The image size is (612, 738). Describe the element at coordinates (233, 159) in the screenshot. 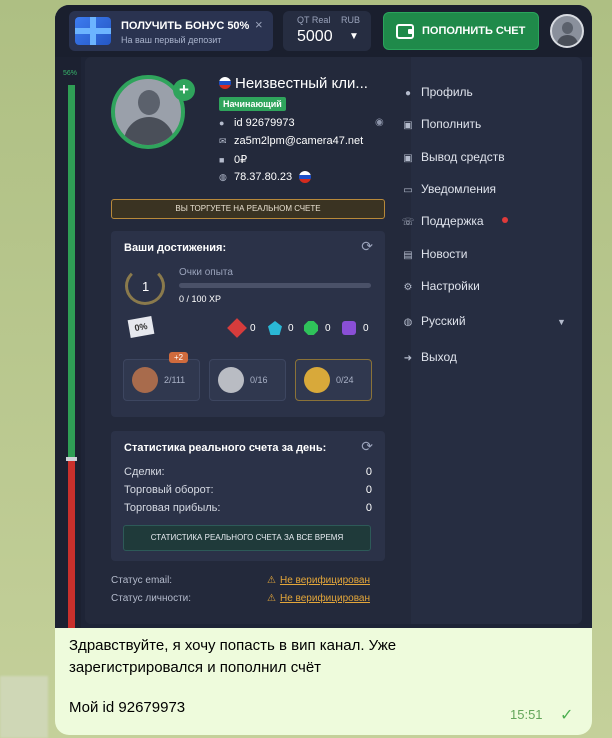

I see `profile-balance-line: ■ 0₽` at that location.